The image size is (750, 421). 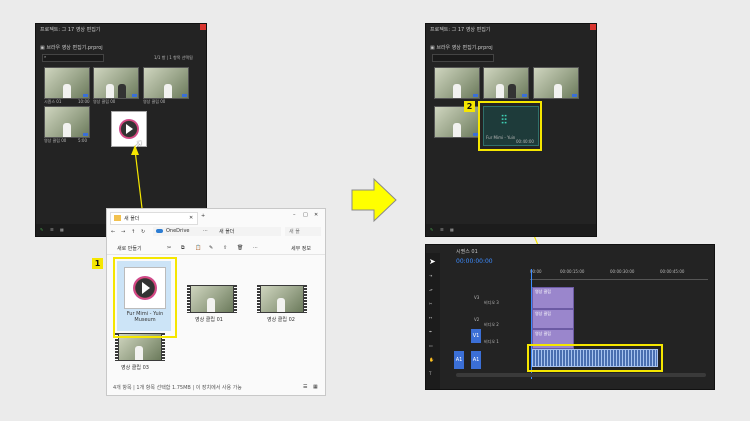 What do you see at coordinates (432, 261) in the screenshot?
I see `selection-tool-icon: ➤` at bounding box center [432, 261].